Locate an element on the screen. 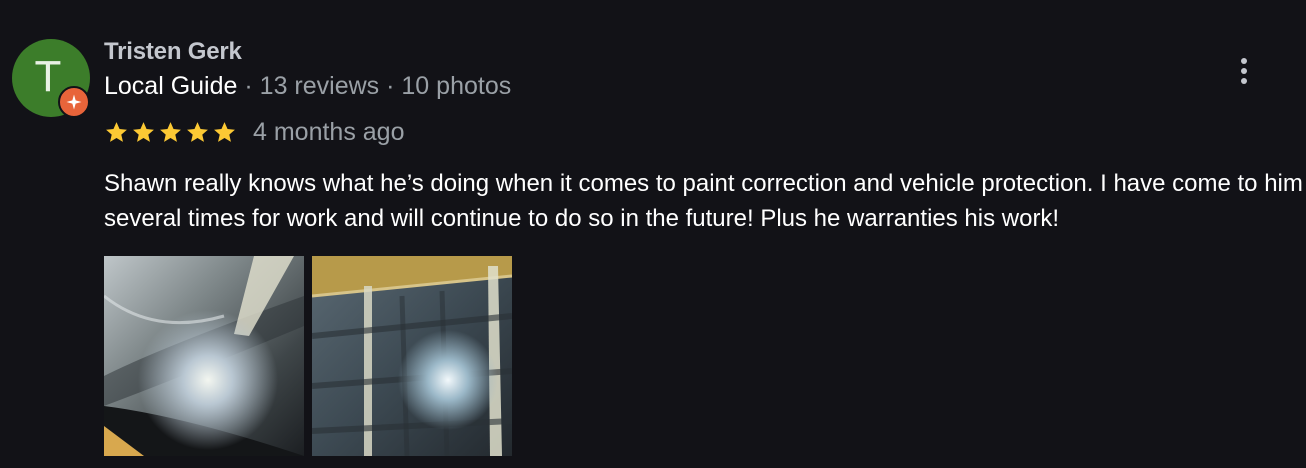 The width and height of the screenshot is (1306, 468). local-guide-badge-icon is located at coordinates (74, 102).